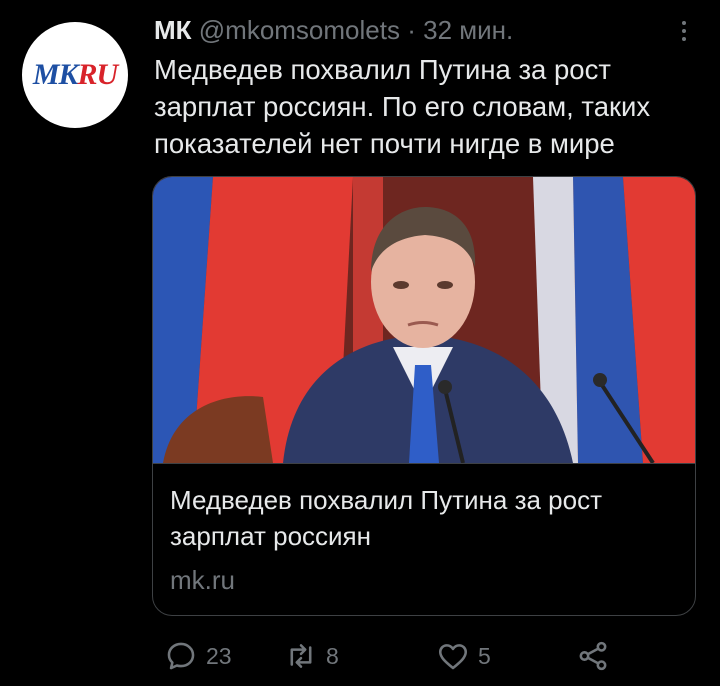 This screenshot has width=720, height=686. I want to click on tweet-header: МК @mkomsomolets · 32 мин., so click(333, 30).